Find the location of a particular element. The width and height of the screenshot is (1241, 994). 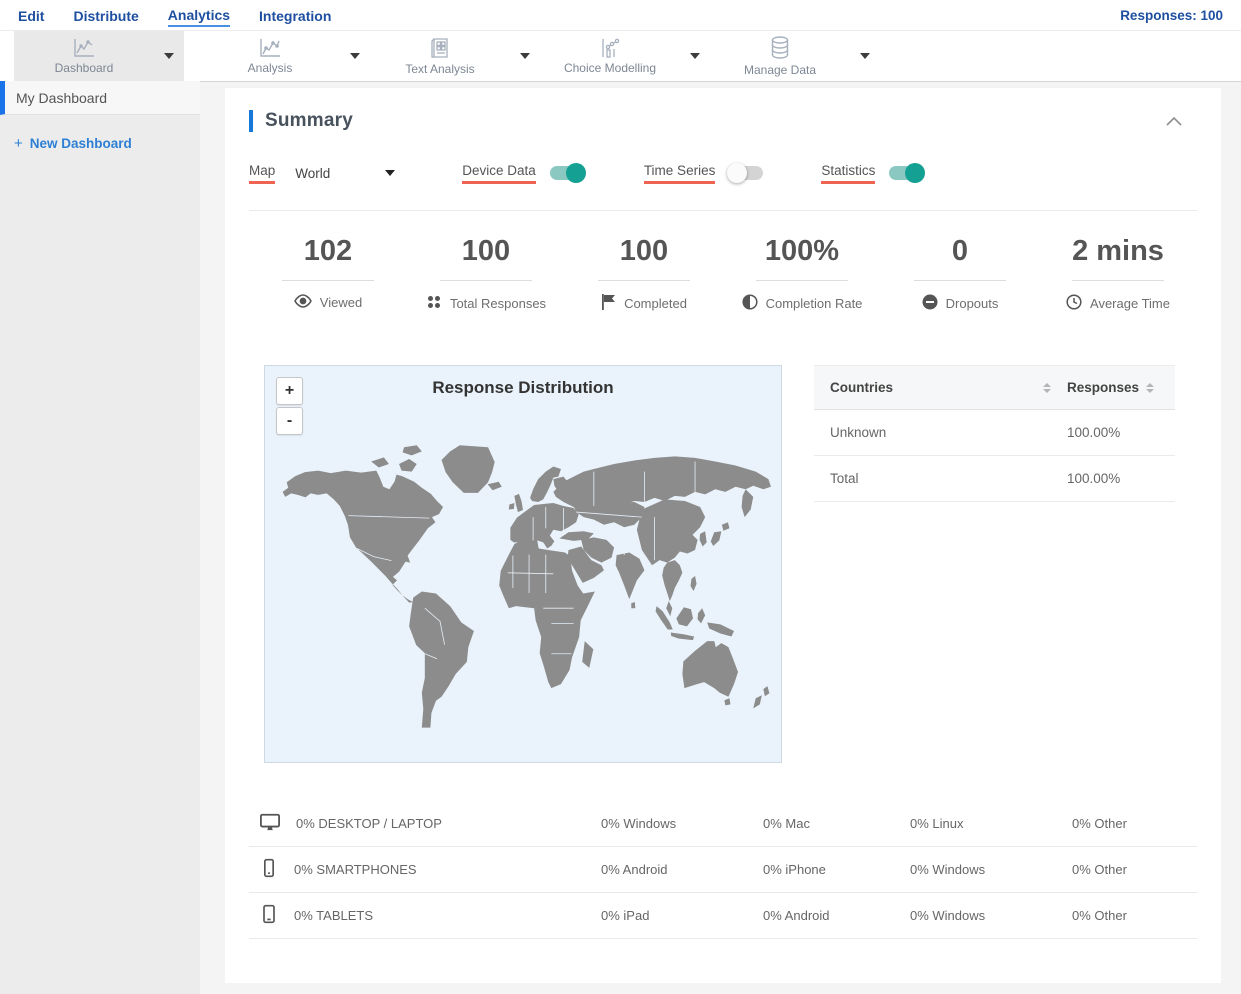

map-zoom-in-button: + is located at coordinates (289, 391).